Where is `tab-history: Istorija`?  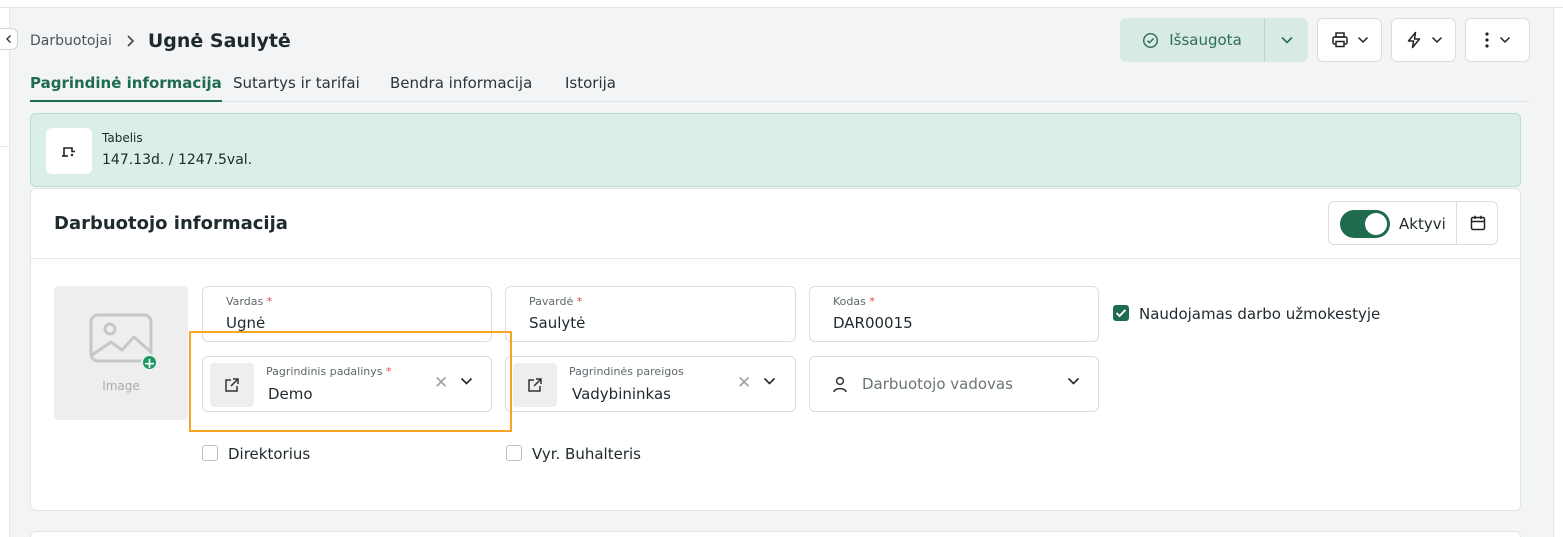 tab-history: Istorija is located at coordinates (590, 87).